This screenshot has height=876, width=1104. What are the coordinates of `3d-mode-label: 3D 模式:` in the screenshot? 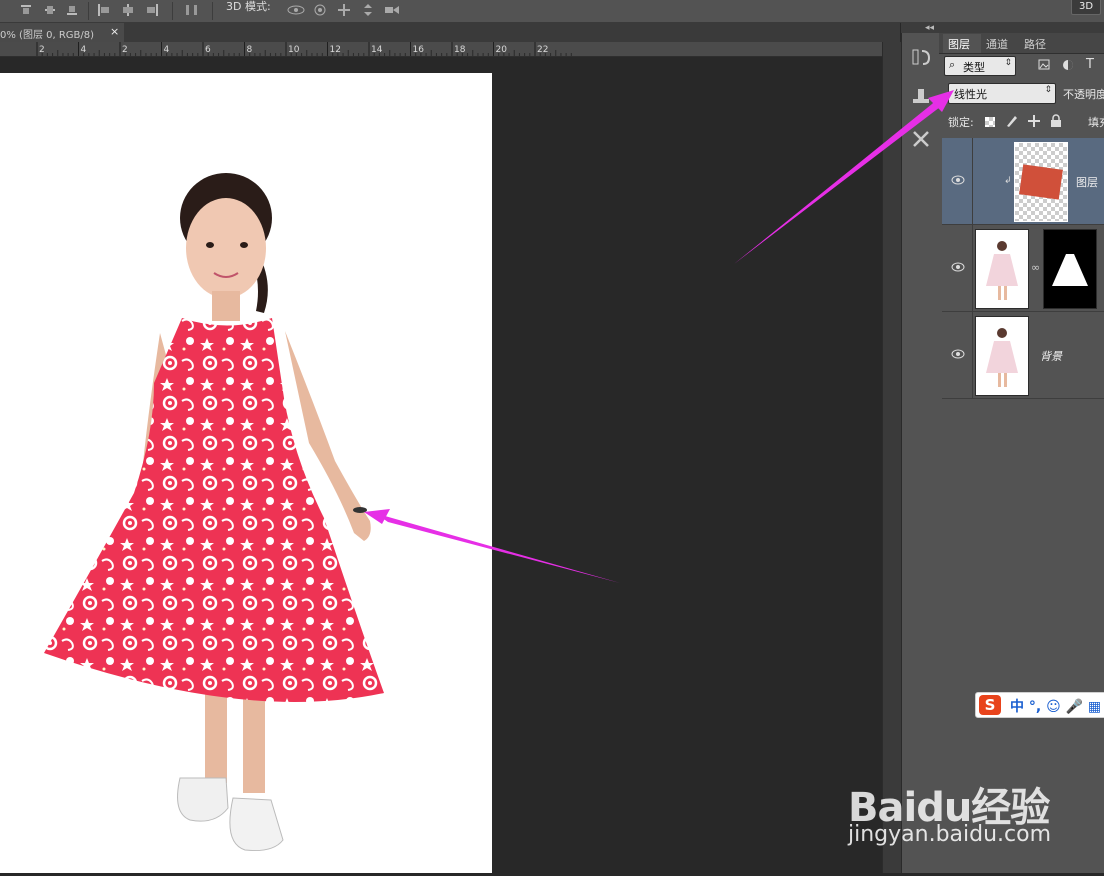 It's located at (248, 6).